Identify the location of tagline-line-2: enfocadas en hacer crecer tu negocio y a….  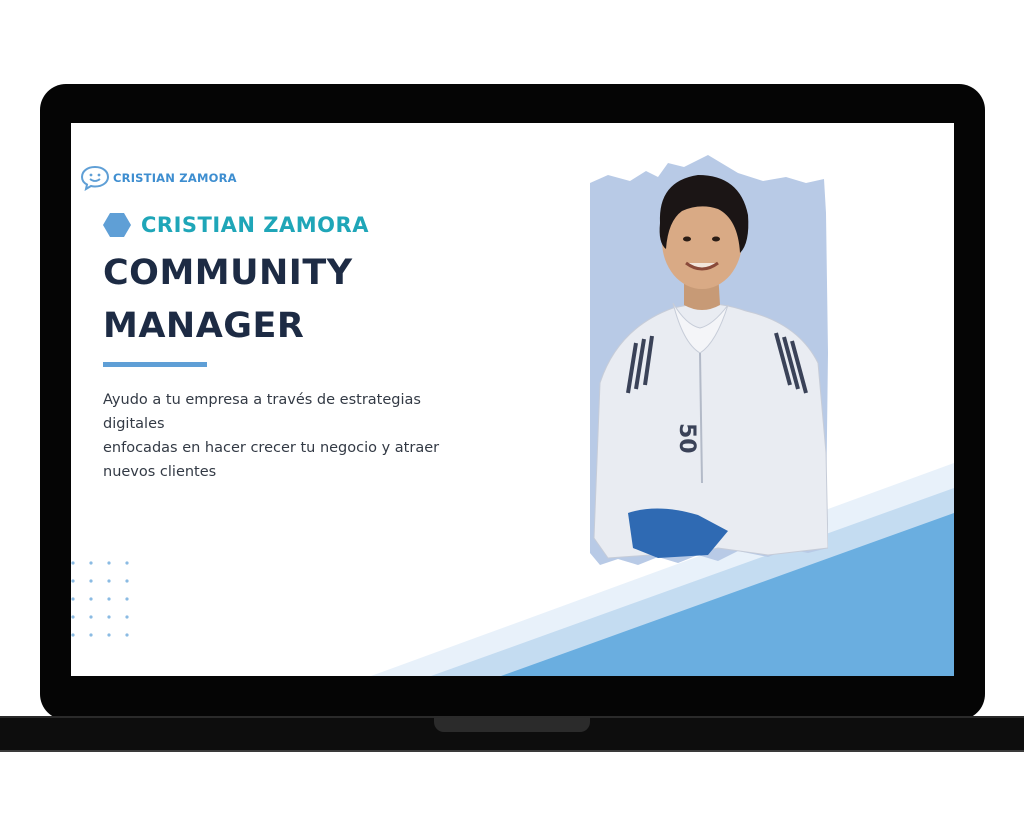
(271, 448).